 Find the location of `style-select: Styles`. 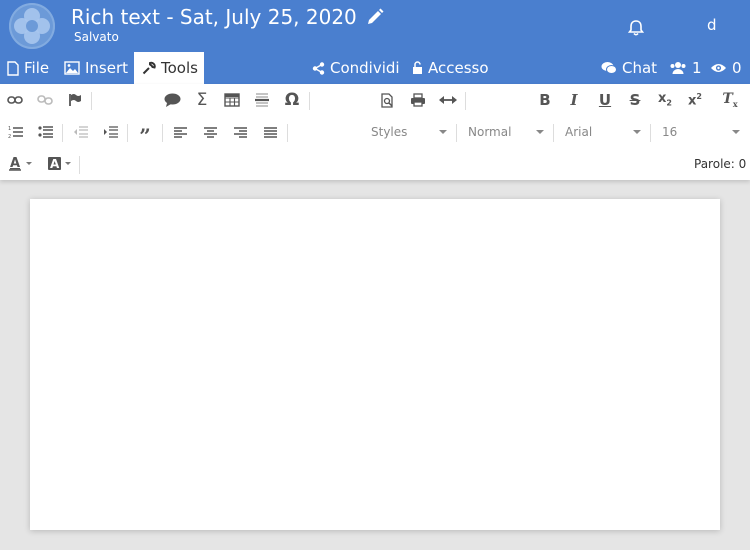

style-select: Styles is located at coordinates (409, 132).